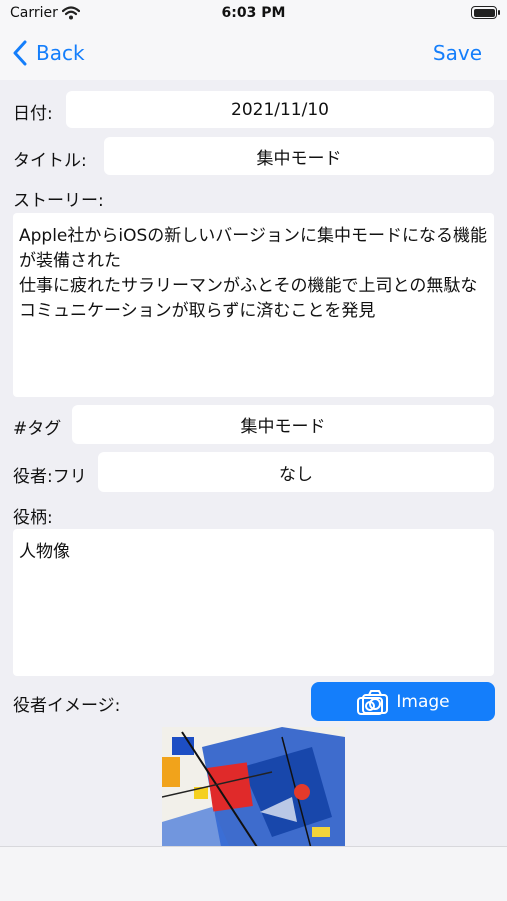 This screenshot has height=901, width=507. What do you see at coordinates (485, 12) in the screenshot?
I see `battery-icon` at bounding box center [485, 12].